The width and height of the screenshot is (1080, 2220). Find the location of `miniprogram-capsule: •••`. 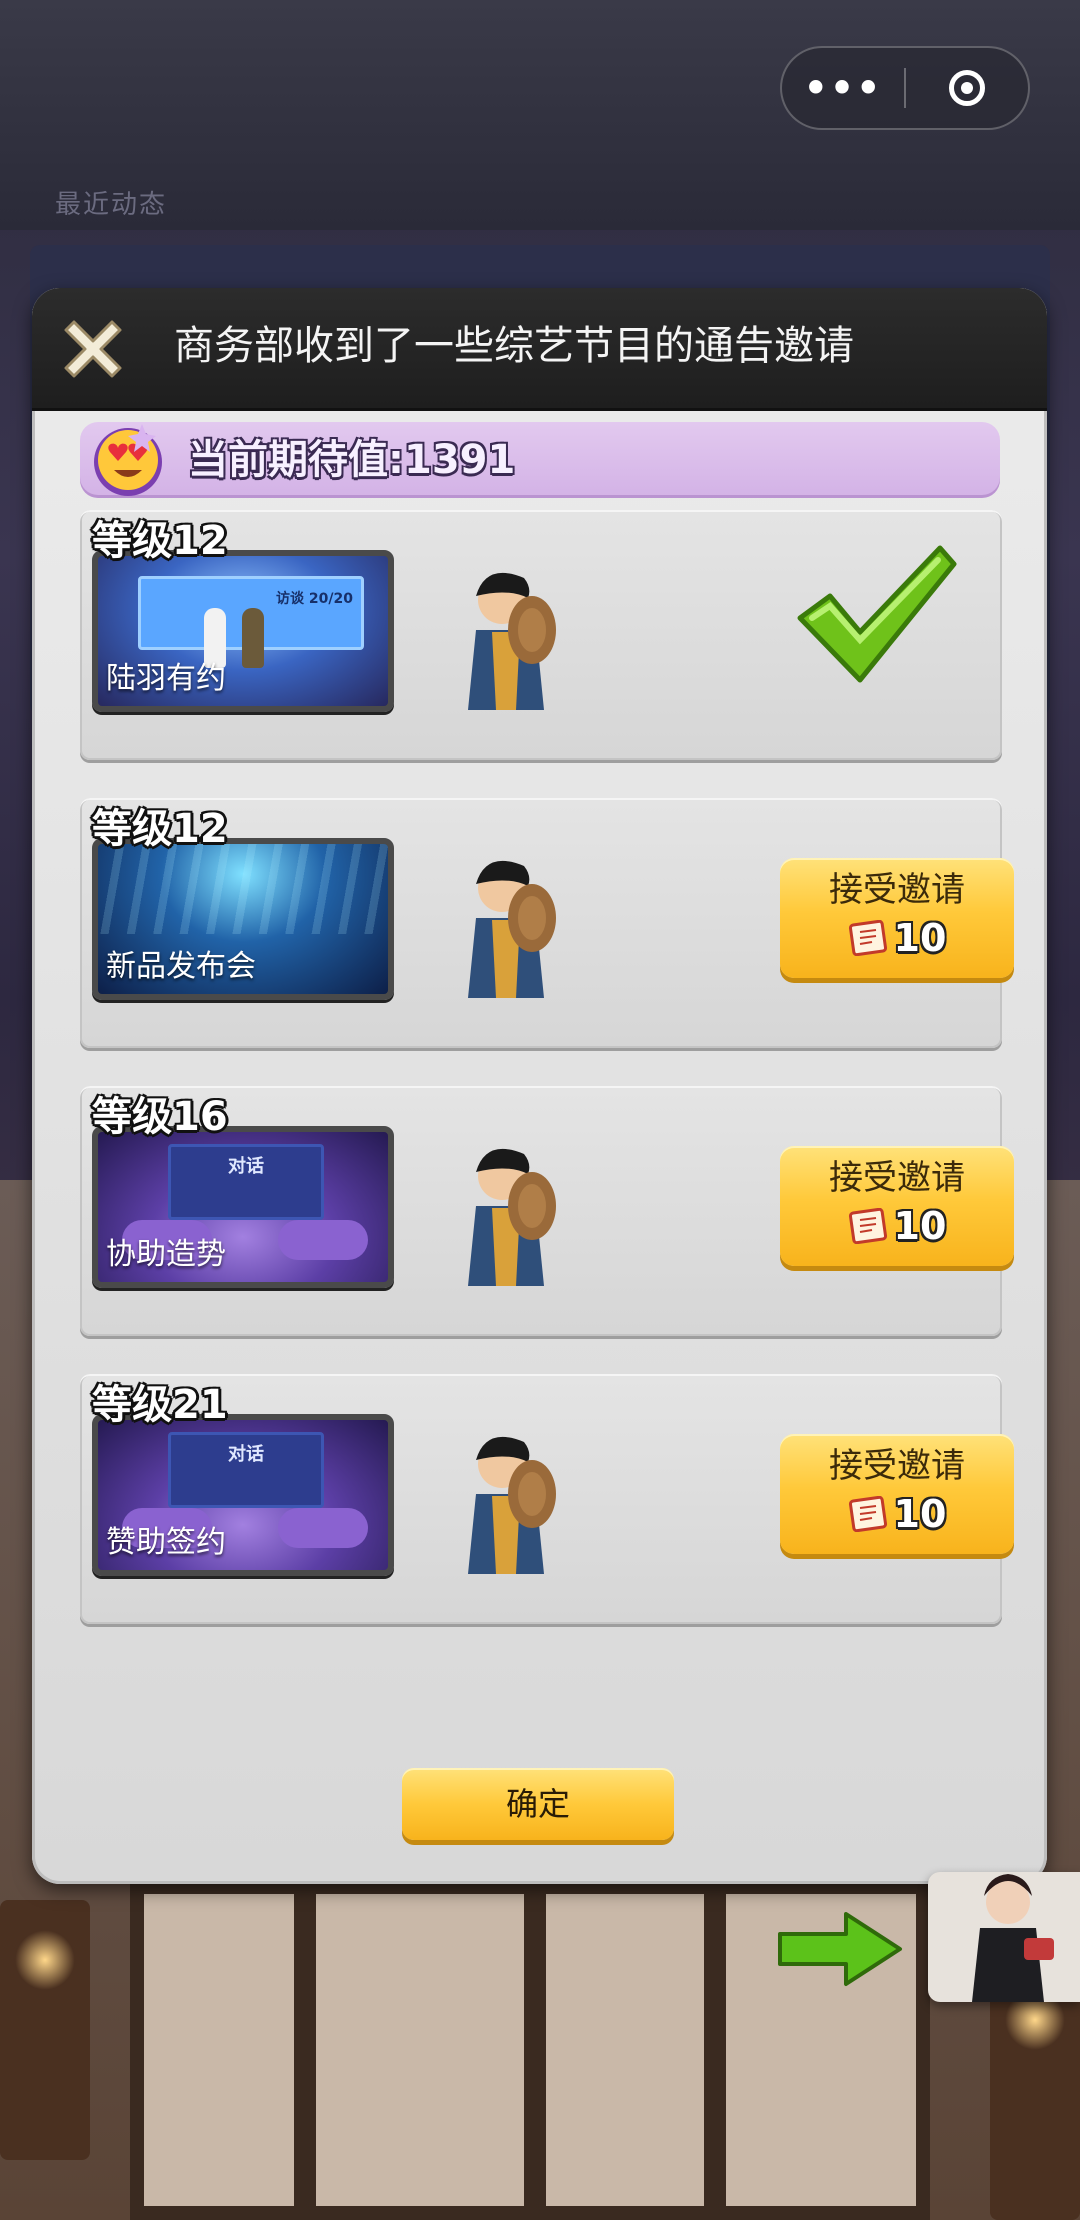

miniprogram-capsule: ••• is located at coordinates (905, 88).